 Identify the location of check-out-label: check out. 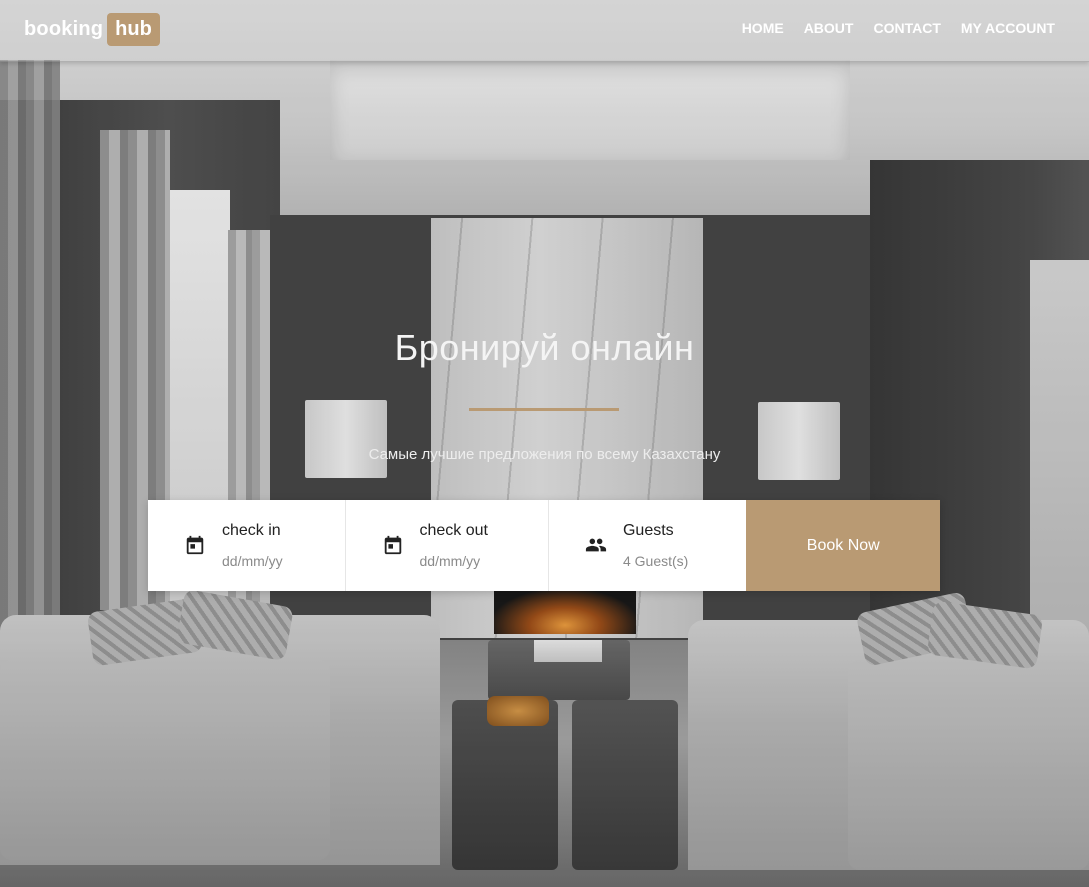
(453, 530).